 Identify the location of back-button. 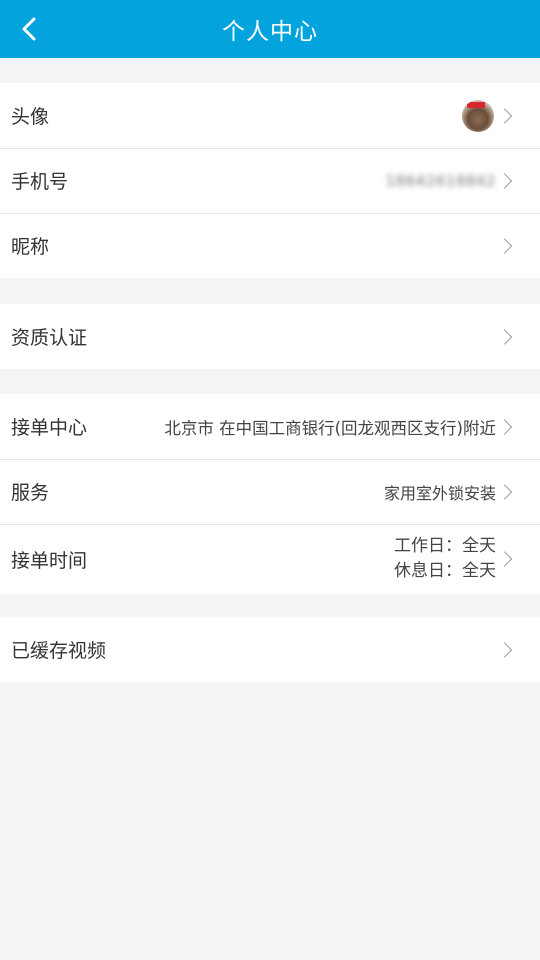
(29, 29).